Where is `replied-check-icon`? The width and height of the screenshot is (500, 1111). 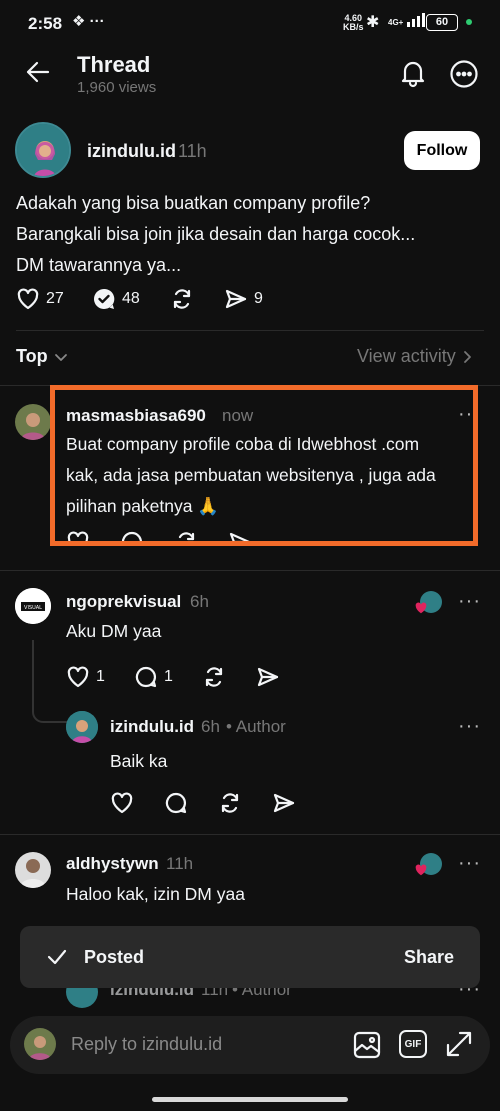 replied-check-icon is located at coordinates (104, 298).